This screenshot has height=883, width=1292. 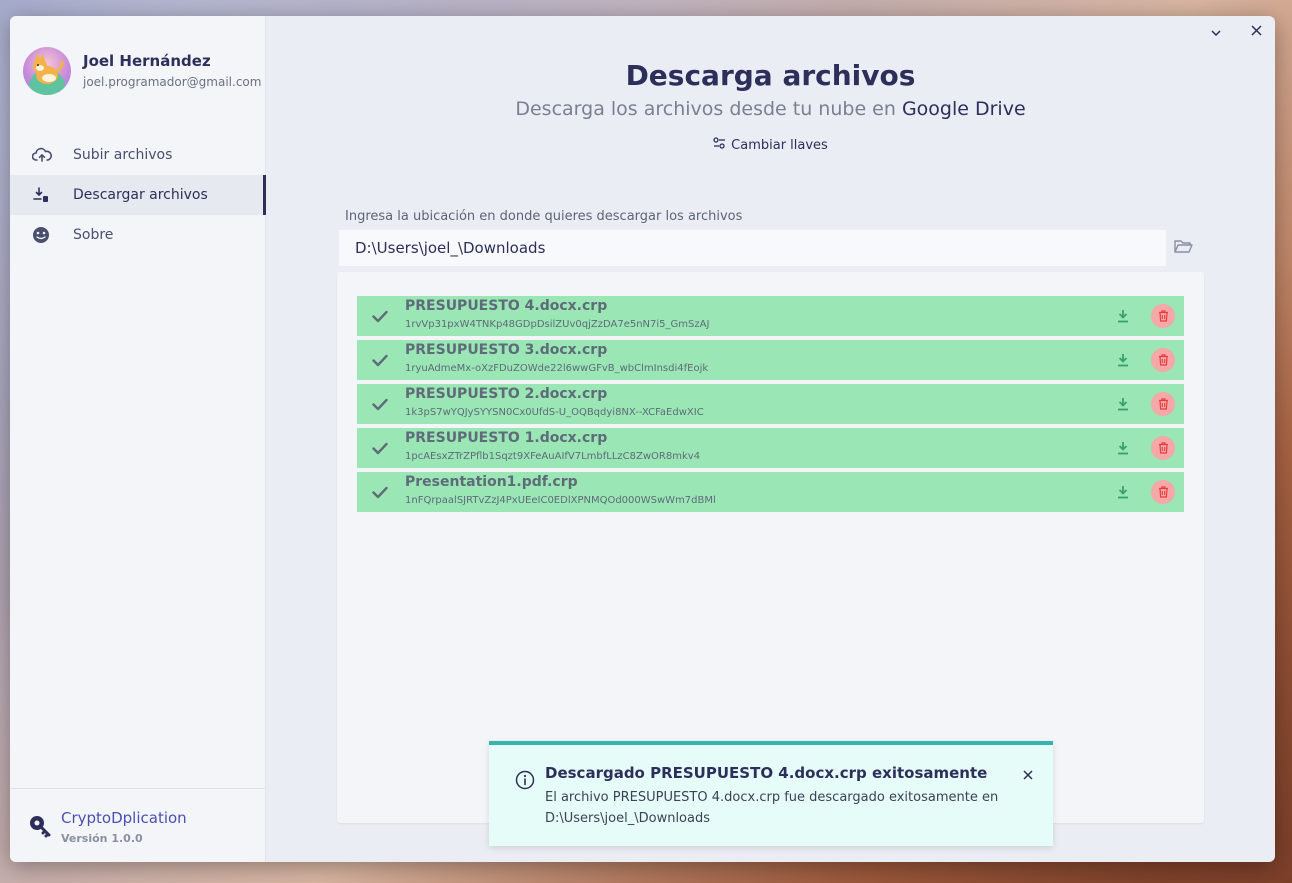 I want to click on sidebar-footer: CryptoDplication Versión 1.0.0, so click(x=137, y=825).